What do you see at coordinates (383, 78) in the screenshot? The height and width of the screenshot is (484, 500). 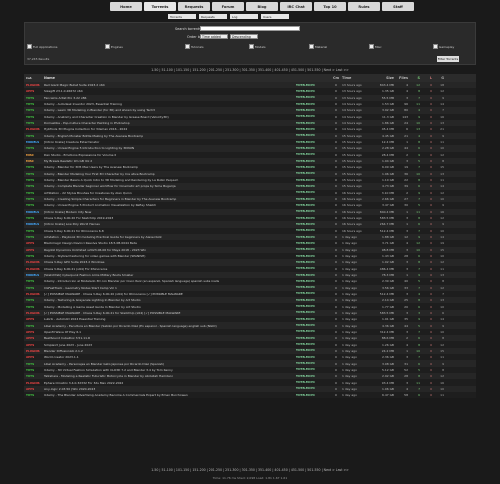 I see `header-size: Size` at bounding box center [383, 78].